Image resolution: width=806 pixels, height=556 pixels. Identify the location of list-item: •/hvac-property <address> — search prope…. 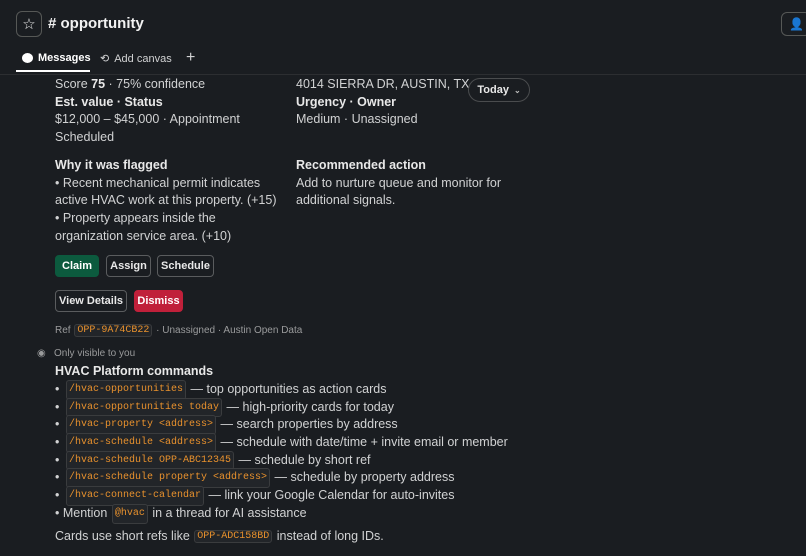
(281, 425).